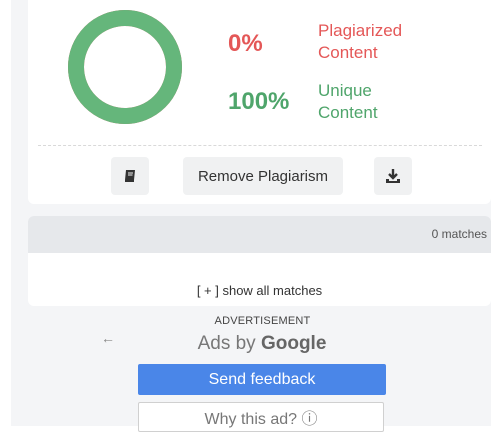 This screenshot has height=432, width=497. I want to click on unique-percent: 100%, so click(259, 101).